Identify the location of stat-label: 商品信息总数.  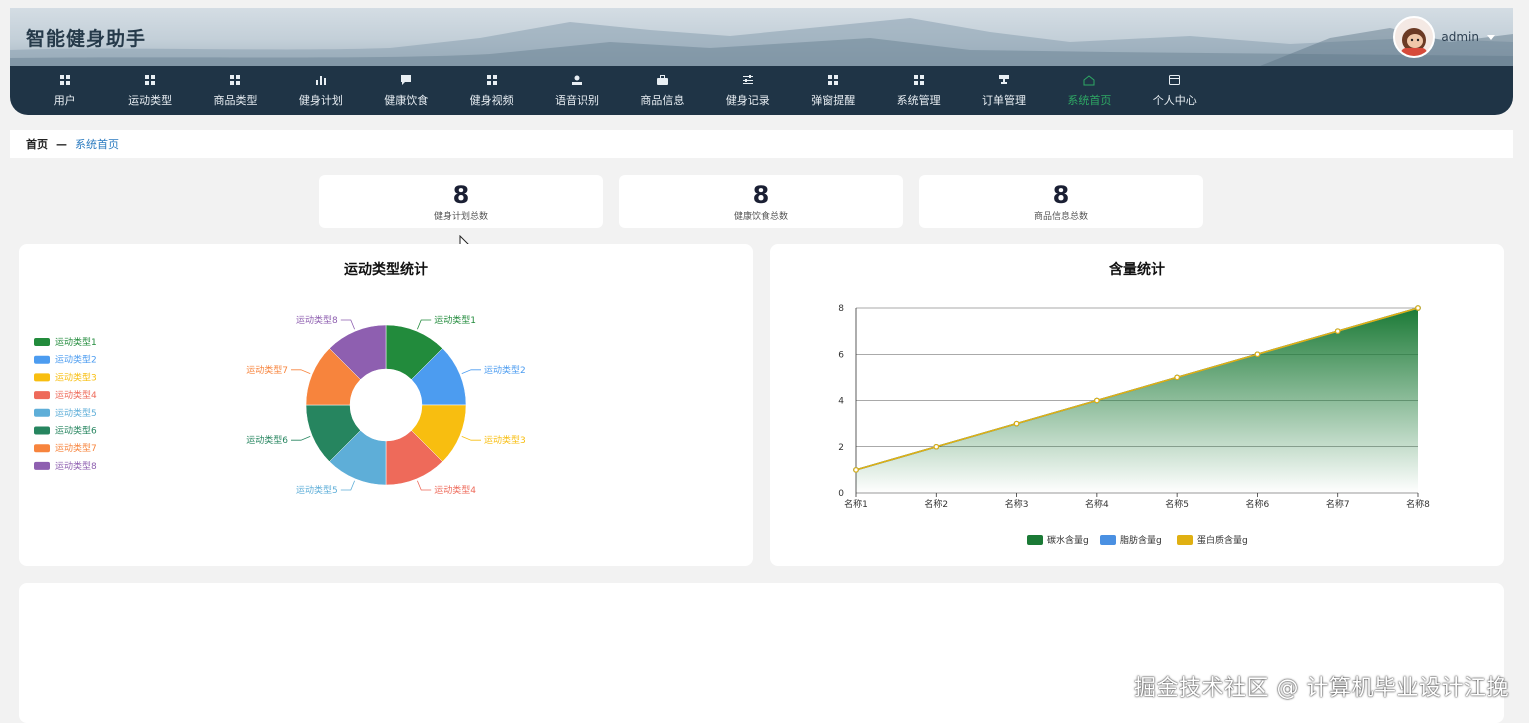
(1060, 217).